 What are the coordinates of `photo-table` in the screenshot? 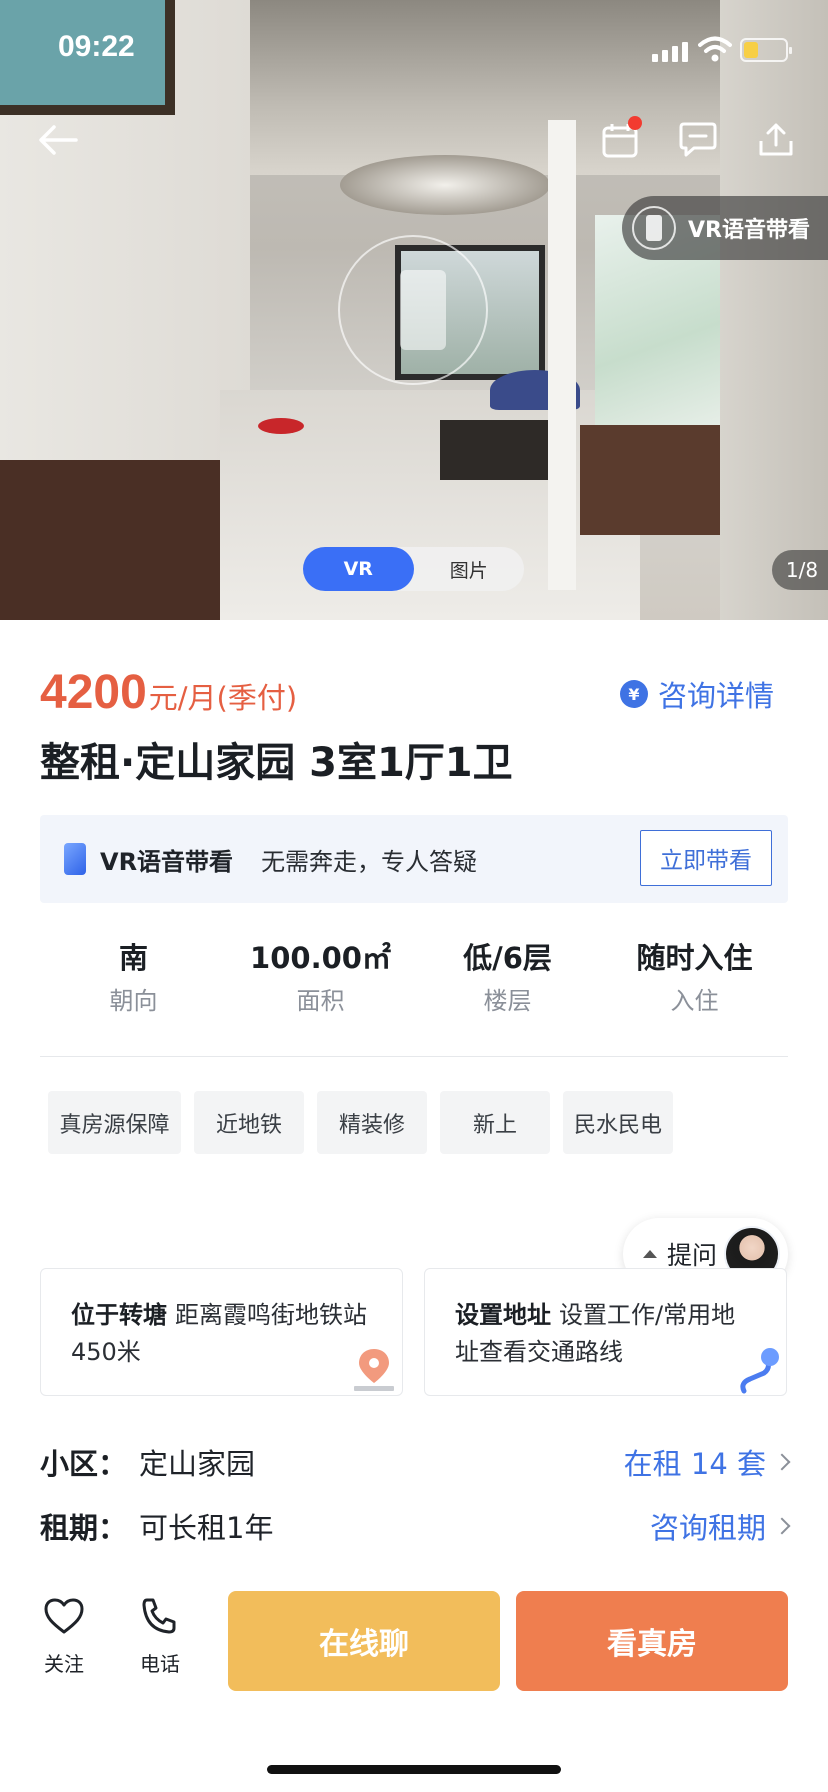 It's located at (495, 450).